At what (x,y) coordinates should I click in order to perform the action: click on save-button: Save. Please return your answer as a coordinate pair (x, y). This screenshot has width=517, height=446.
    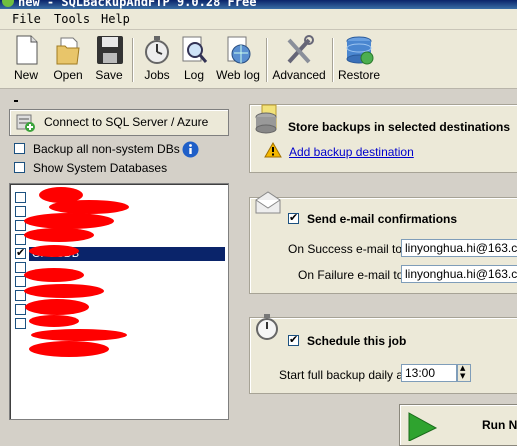
    Looking at the image, I should click on (109, 60).